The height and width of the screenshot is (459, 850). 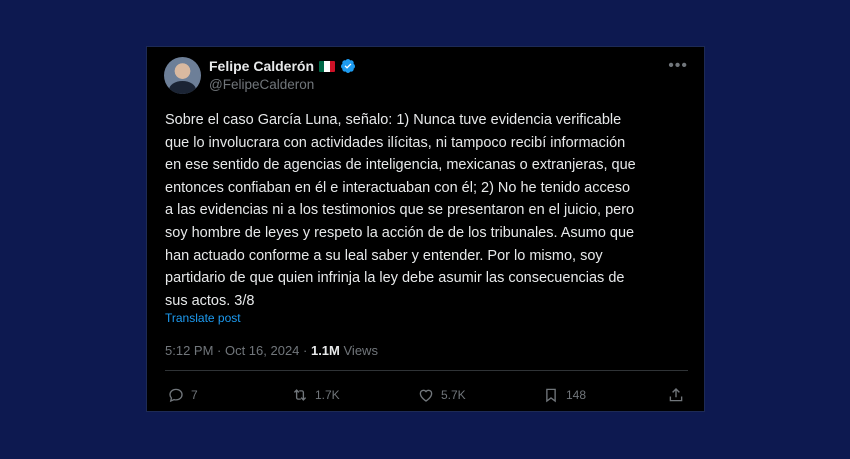 I want to click on reply-icon, so click(x=176, y=395).